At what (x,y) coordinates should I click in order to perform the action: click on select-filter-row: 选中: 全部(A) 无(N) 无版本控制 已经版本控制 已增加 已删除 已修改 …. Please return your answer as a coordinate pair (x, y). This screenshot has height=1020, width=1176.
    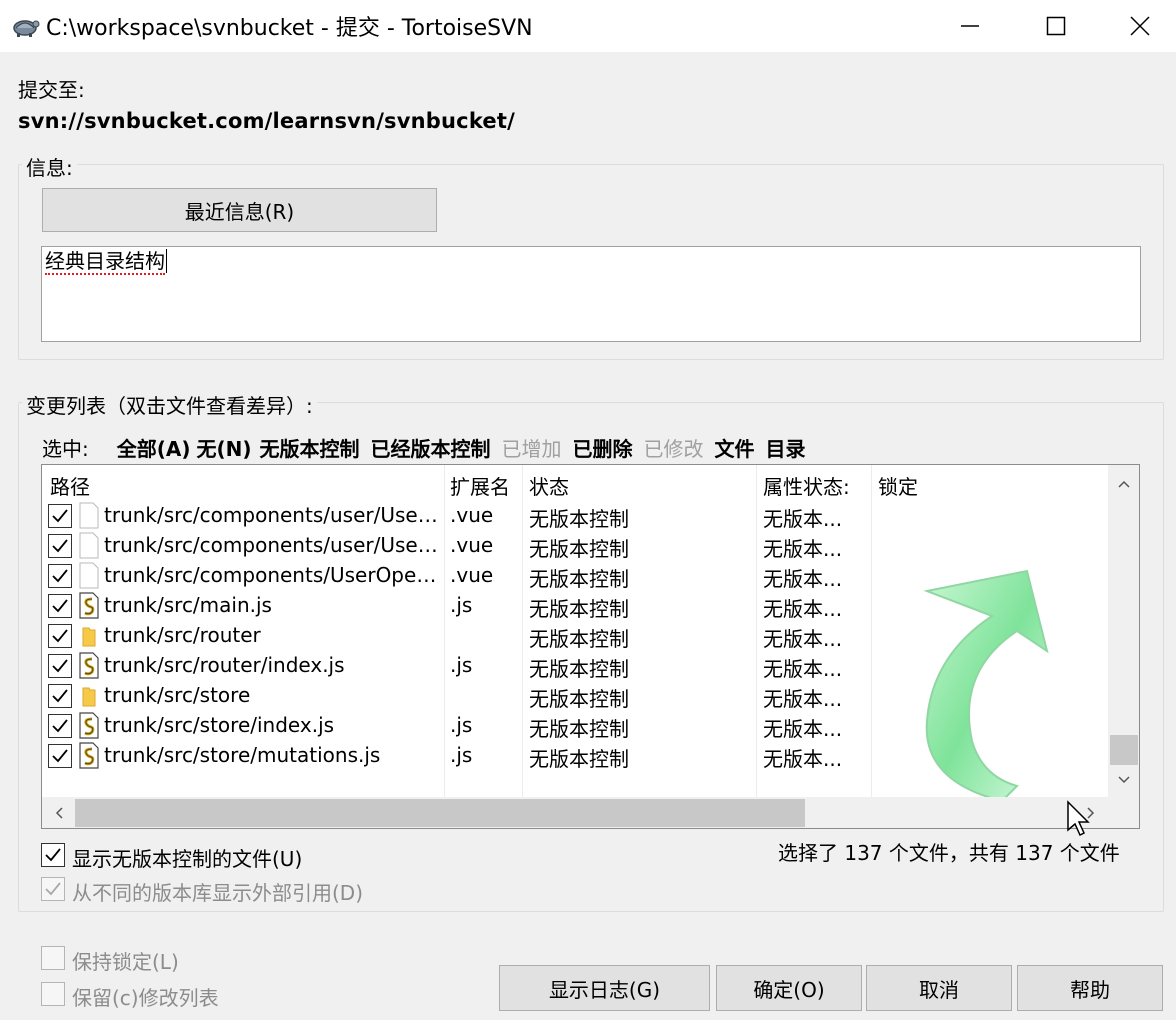
    Looking at the image, I should click on (429, 447).